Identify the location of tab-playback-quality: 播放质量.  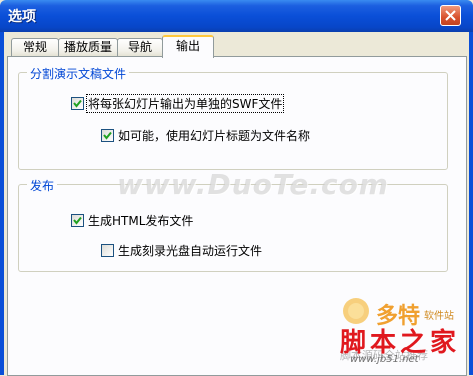
(88, 47).